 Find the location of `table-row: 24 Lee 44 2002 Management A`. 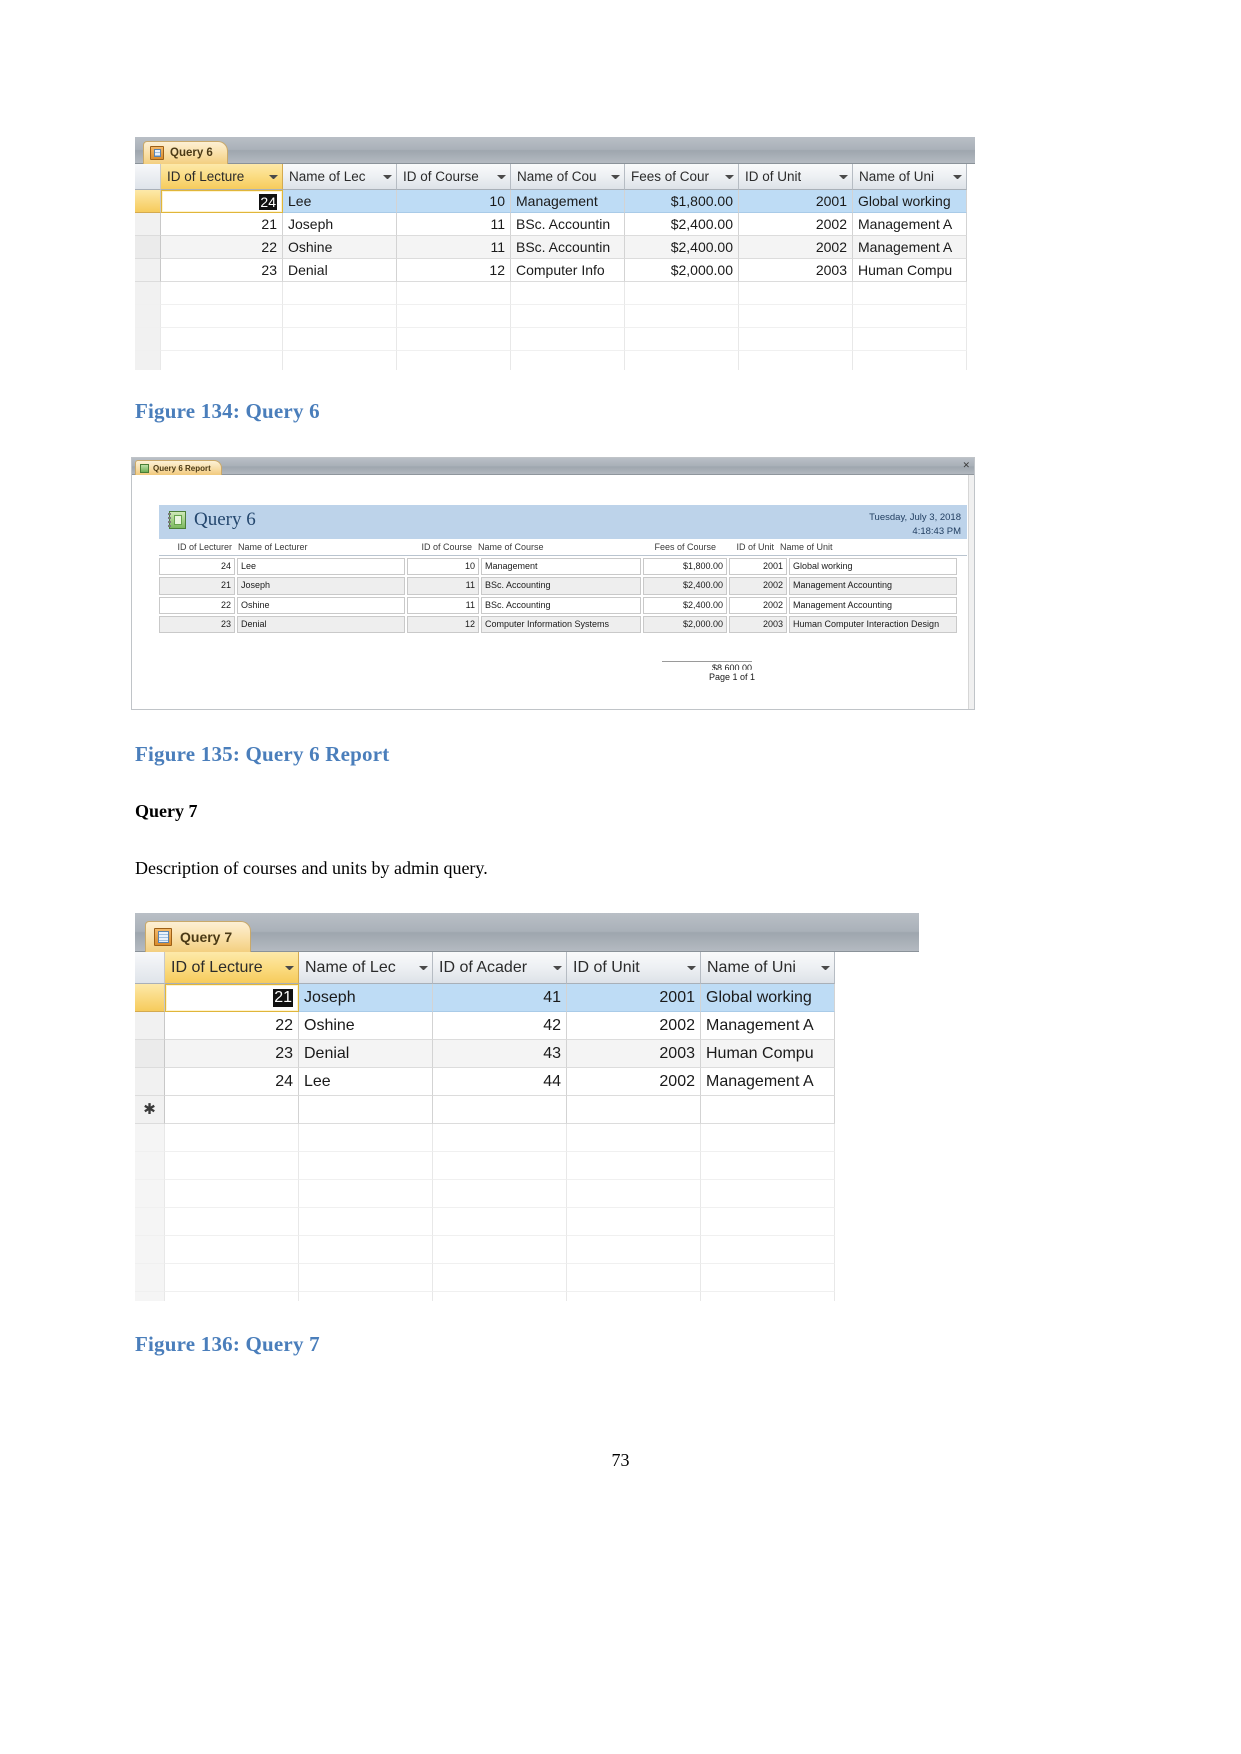

table-row: 24 Lee 44 2002 Management A is located at coordinates (527, 1082).